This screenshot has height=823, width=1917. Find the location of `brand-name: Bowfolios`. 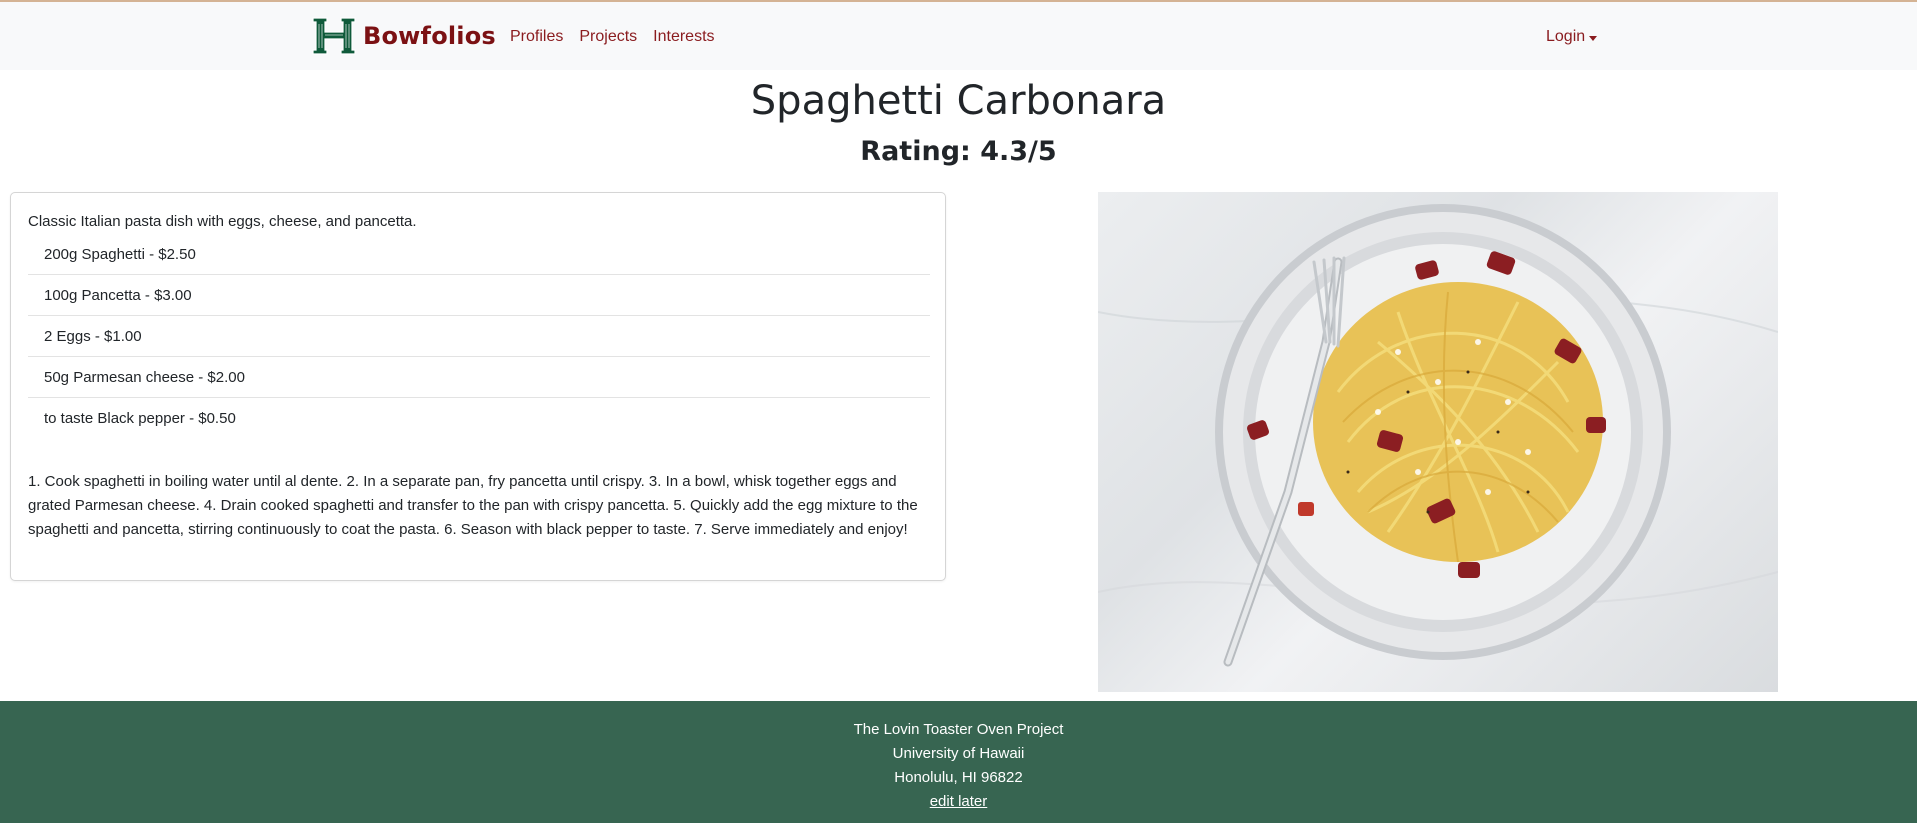

brand-name: Bowfolios is located at coordinates (429, 36).